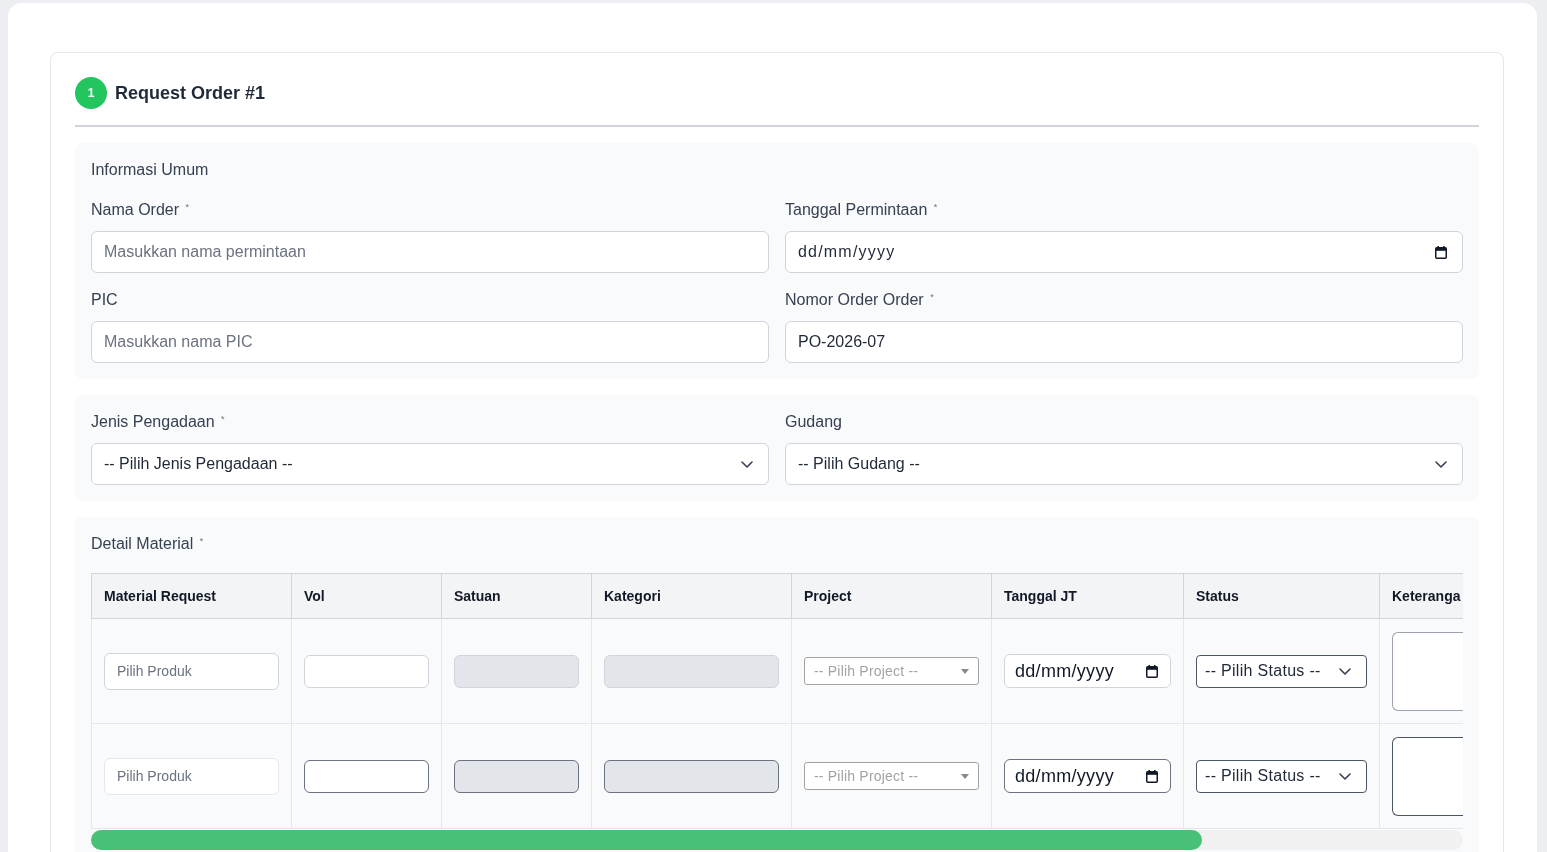 The image size is (1547, 852). I want to click on column-header: Project, so click(891, 596).